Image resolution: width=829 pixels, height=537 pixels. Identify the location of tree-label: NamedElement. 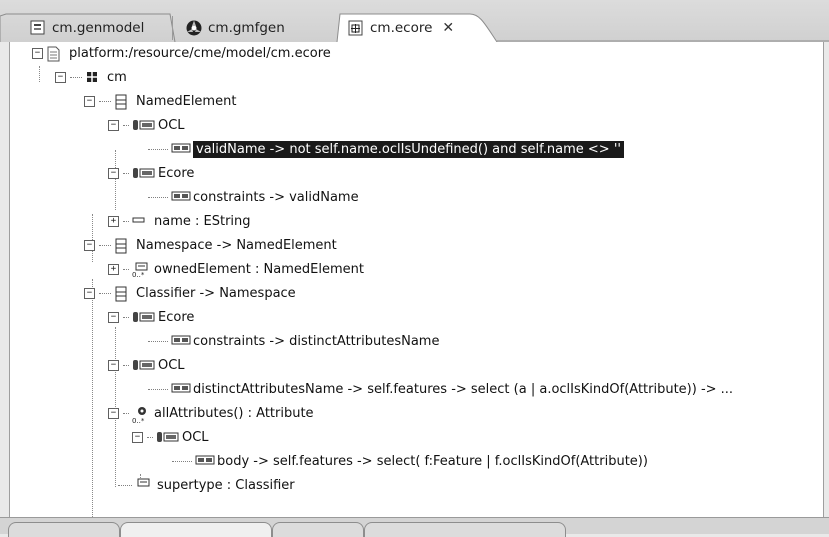
(186, 101).